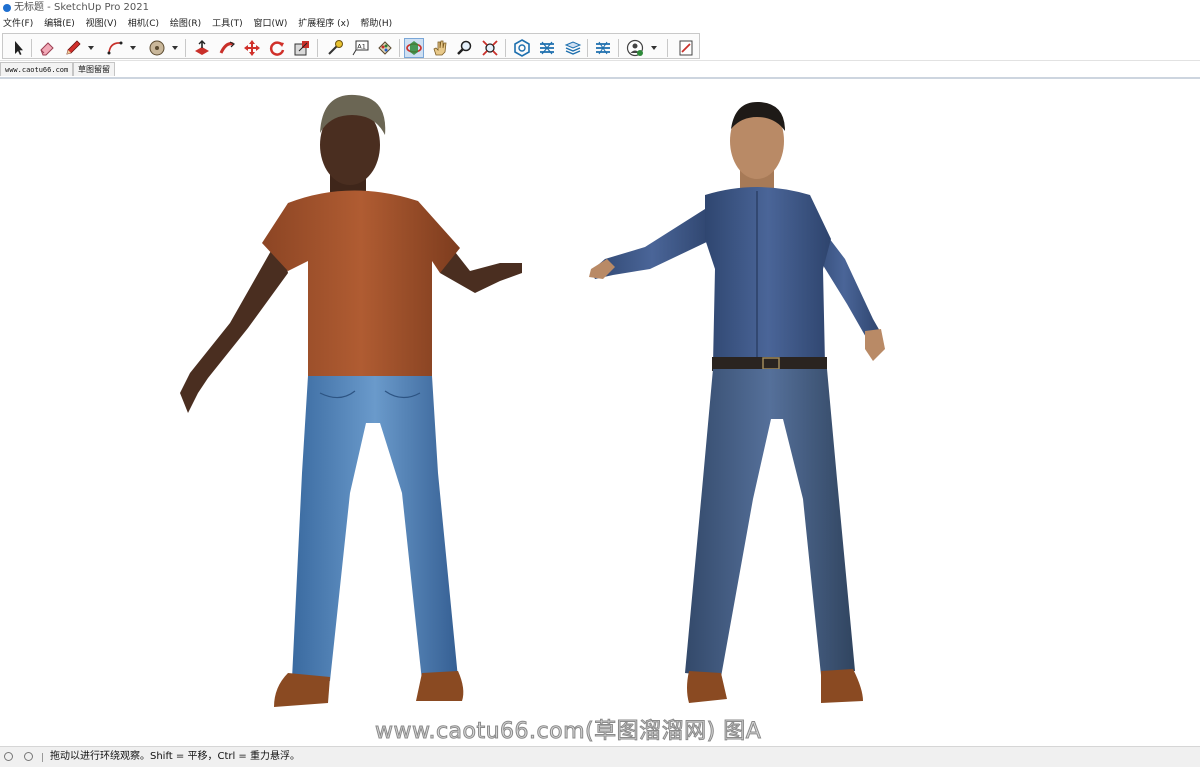  What do you see at coordinates (94, 69) in the screenshot?
I see `scene-tab-caotu: 草图留留` at bounding box center [94, 69].